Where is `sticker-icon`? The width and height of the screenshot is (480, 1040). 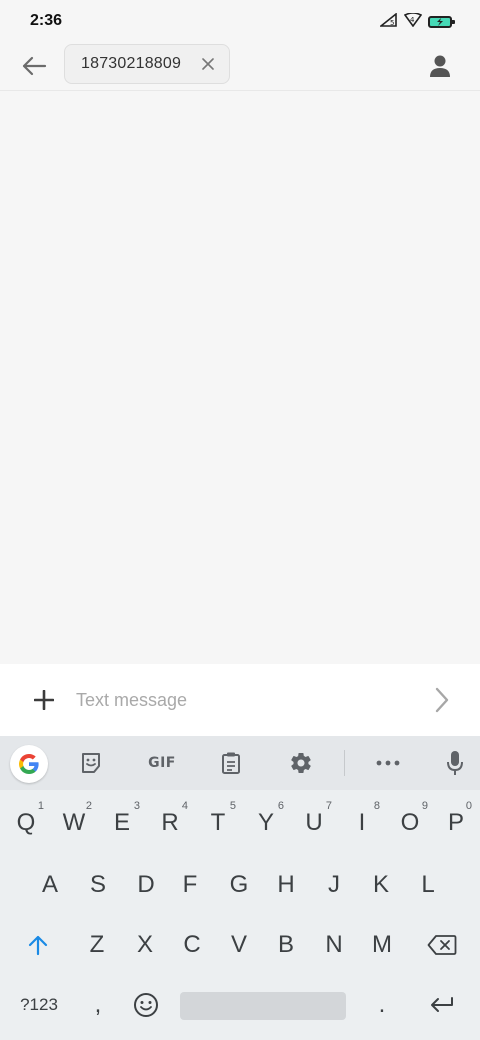 sticker-icon is located at coordinates (91, 763).